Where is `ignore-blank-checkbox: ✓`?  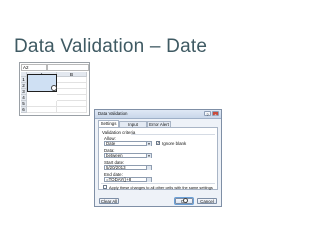
ignore-blank-checkbox: ✓ is located at coordinates (158, 143).